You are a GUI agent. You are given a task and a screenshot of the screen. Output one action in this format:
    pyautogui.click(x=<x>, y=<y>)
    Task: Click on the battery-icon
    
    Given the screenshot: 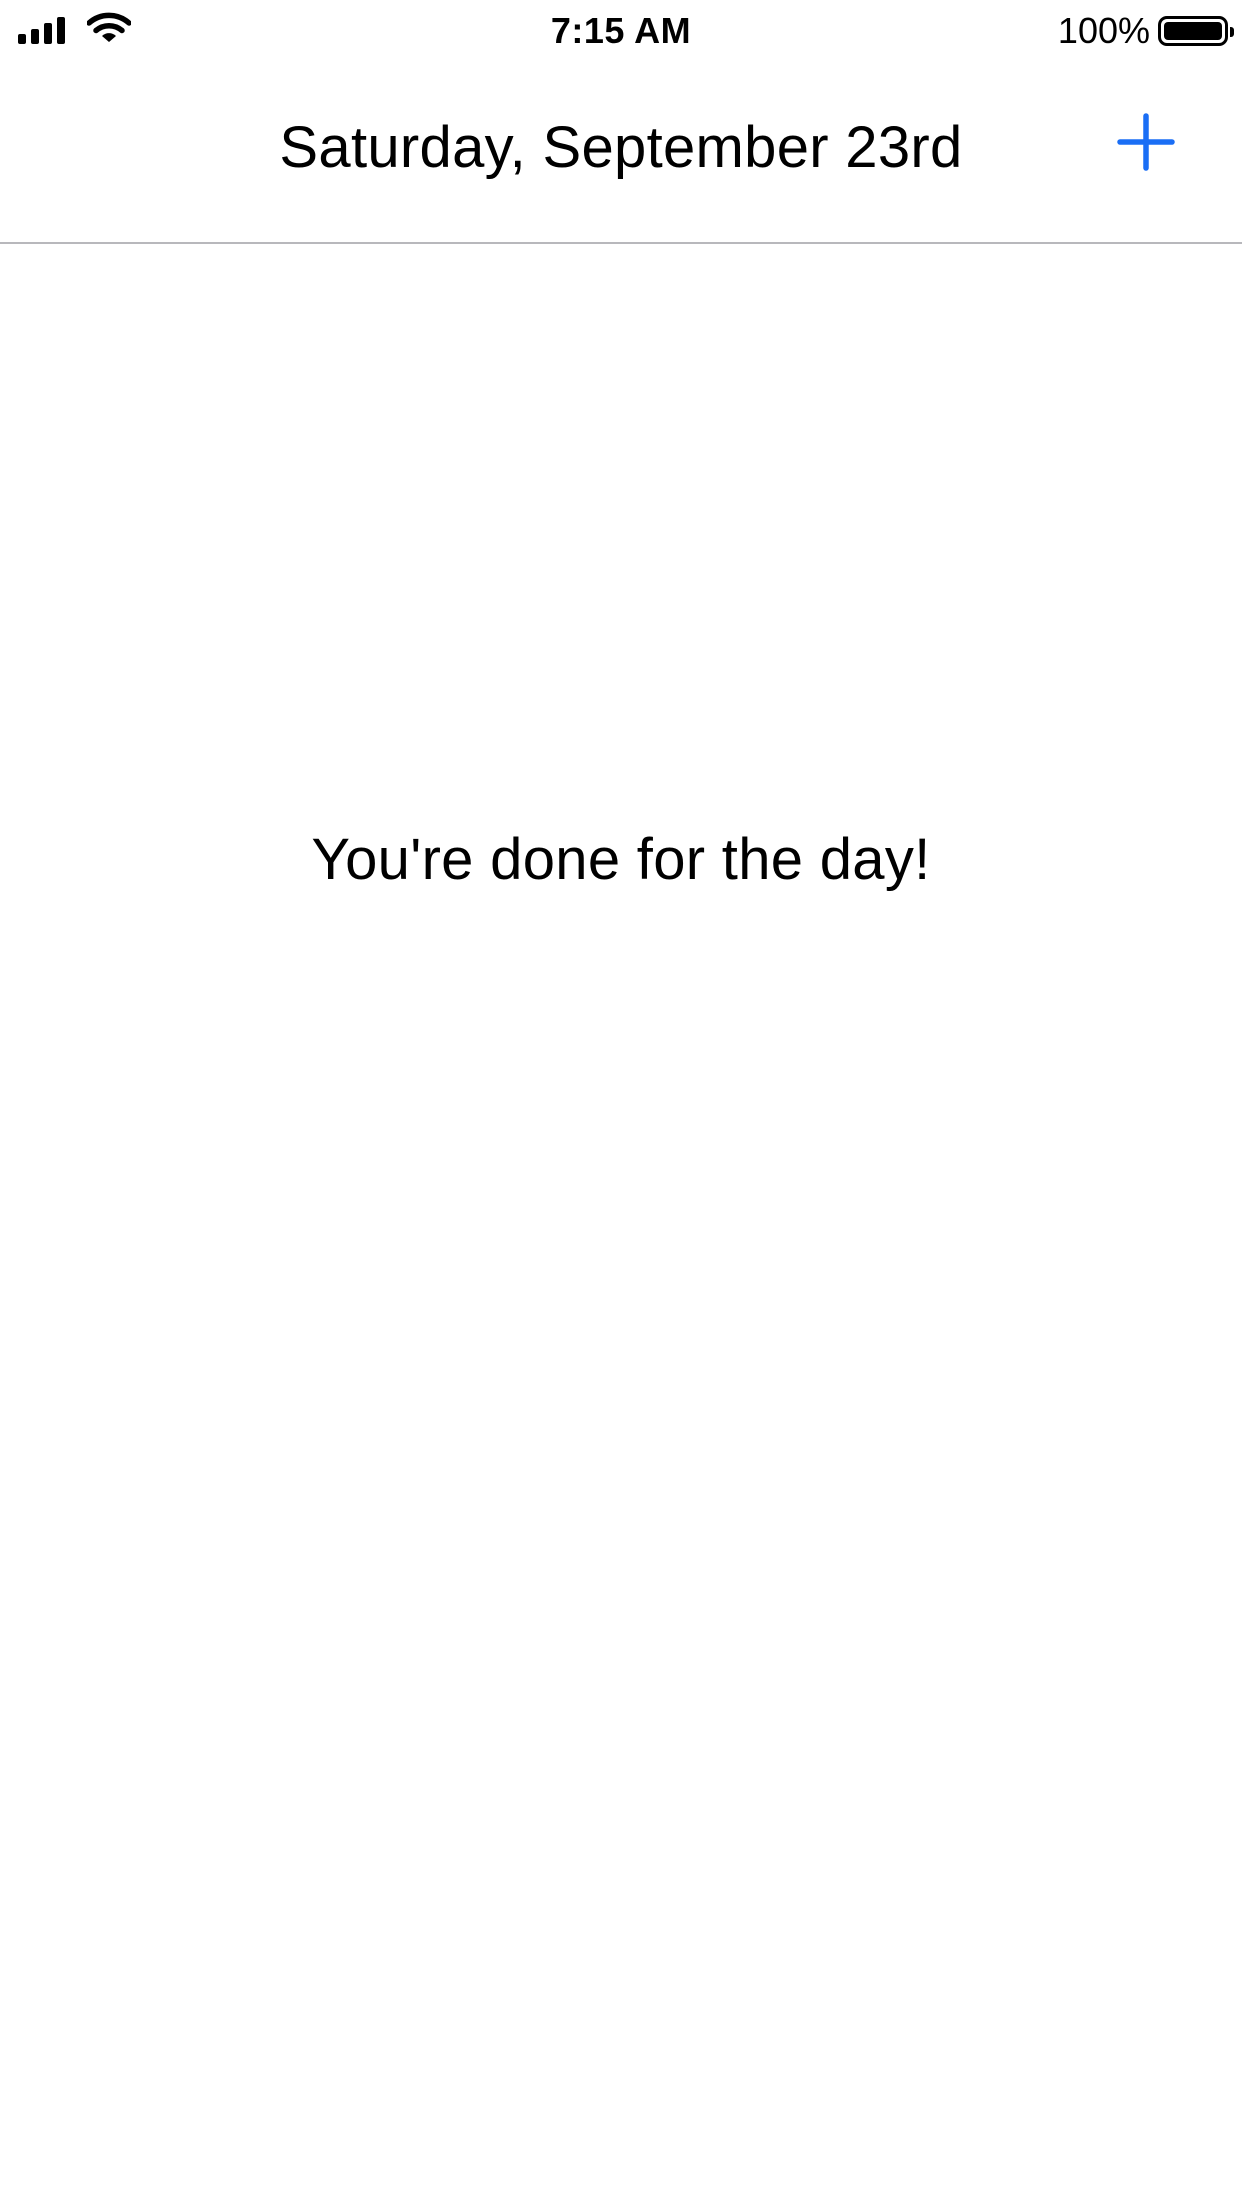 What is the action you would take?
    pyautogui.click(x=1196, y=31)
    